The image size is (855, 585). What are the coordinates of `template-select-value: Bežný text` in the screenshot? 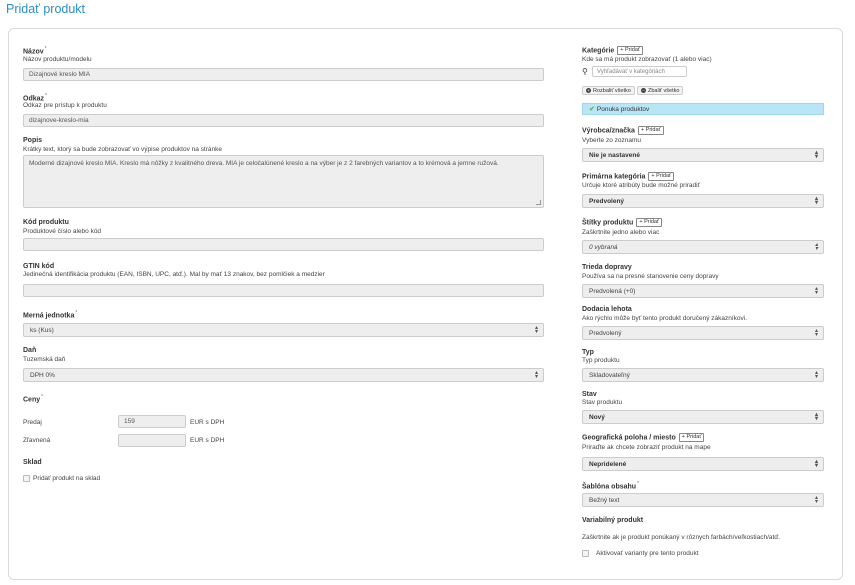 It's located at (604, 500).